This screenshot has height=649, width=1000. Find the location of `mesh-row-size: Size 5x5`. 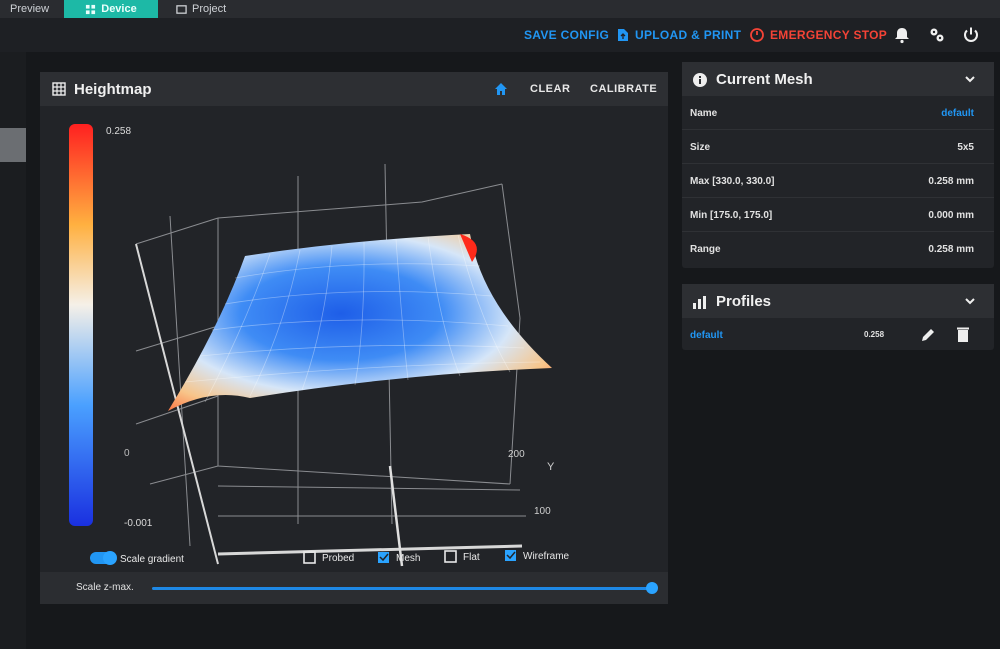

mesh-row-size: Size 5x5 is located at coordinates (838, 147).